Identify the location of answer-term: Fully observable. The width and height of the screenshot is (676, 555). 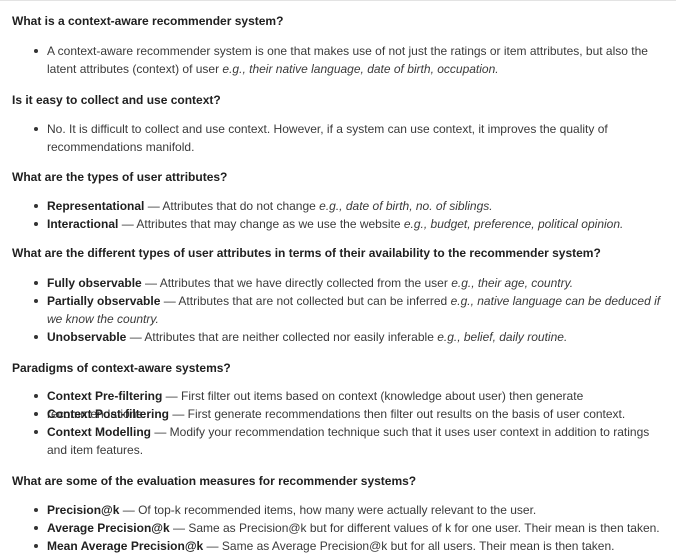
(94, 283).